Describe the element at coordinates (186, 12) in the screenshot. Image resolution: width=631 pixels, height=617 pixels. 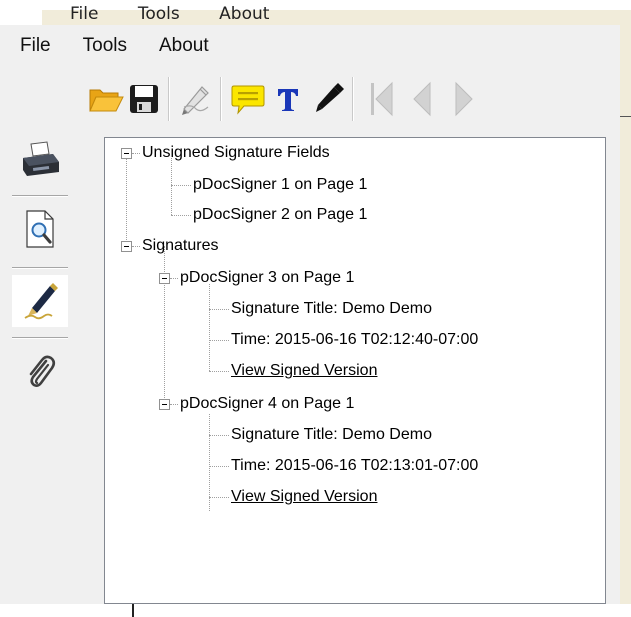
I see `background-menubar: File Tools About` at that location.